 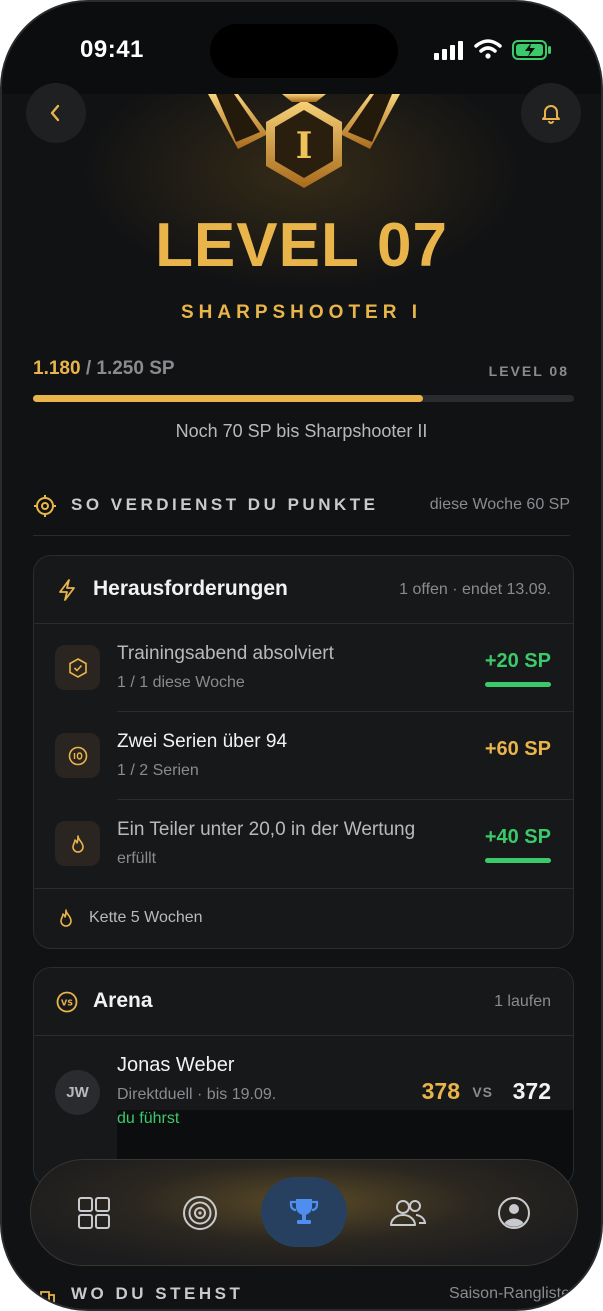 What do you see at coordinates (225, 653) in the screenshot?
I see `challenge-name: Trainingsabend absolviert` at bounding box center [225, 653].